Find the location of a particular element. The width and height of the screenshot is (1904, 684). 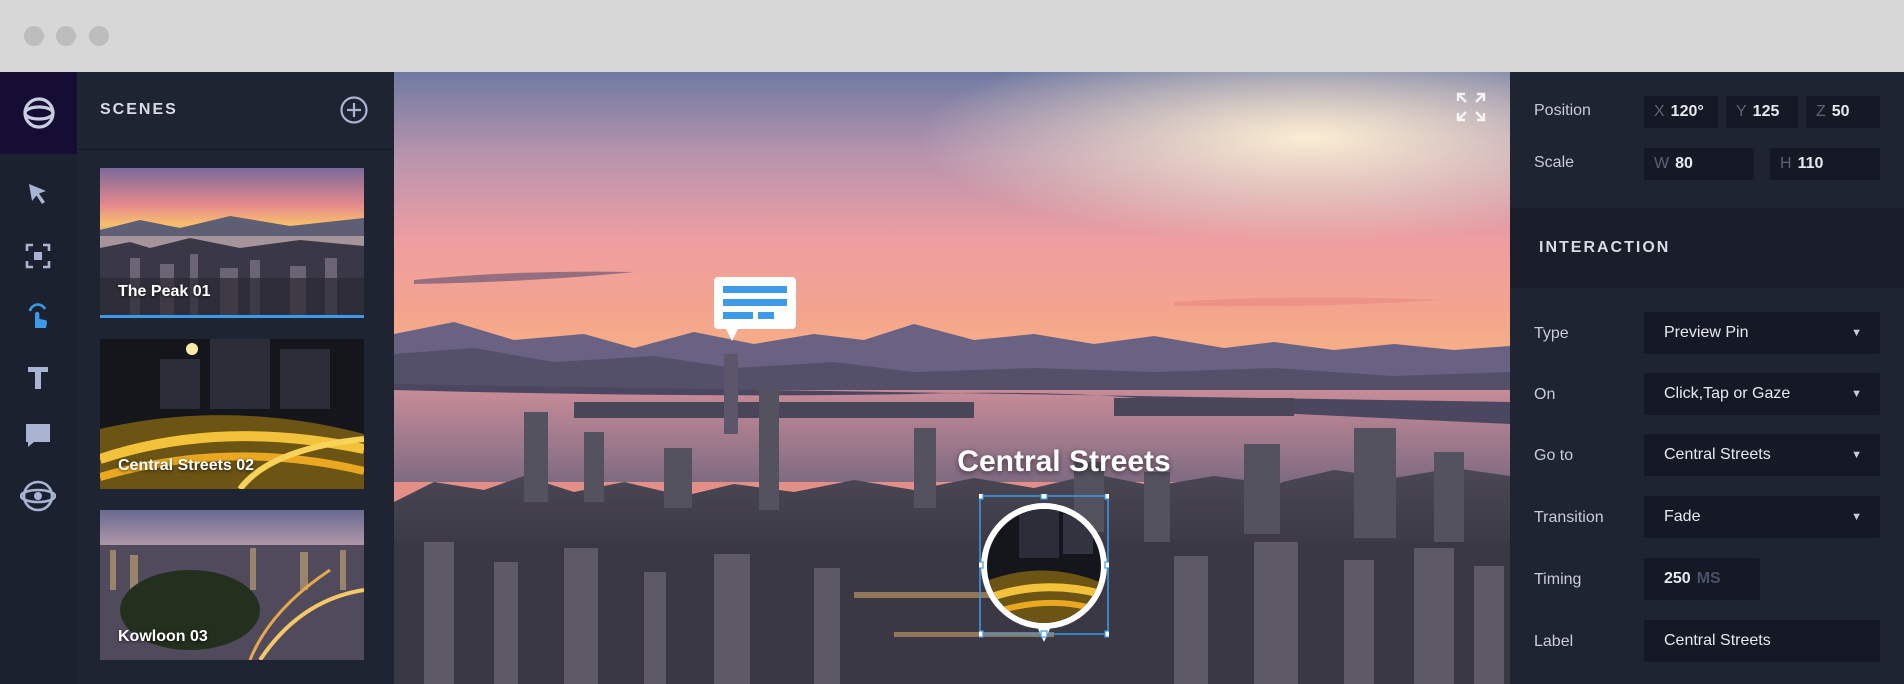

scale-w-value: 80 is located at coordinates (1684, 163).